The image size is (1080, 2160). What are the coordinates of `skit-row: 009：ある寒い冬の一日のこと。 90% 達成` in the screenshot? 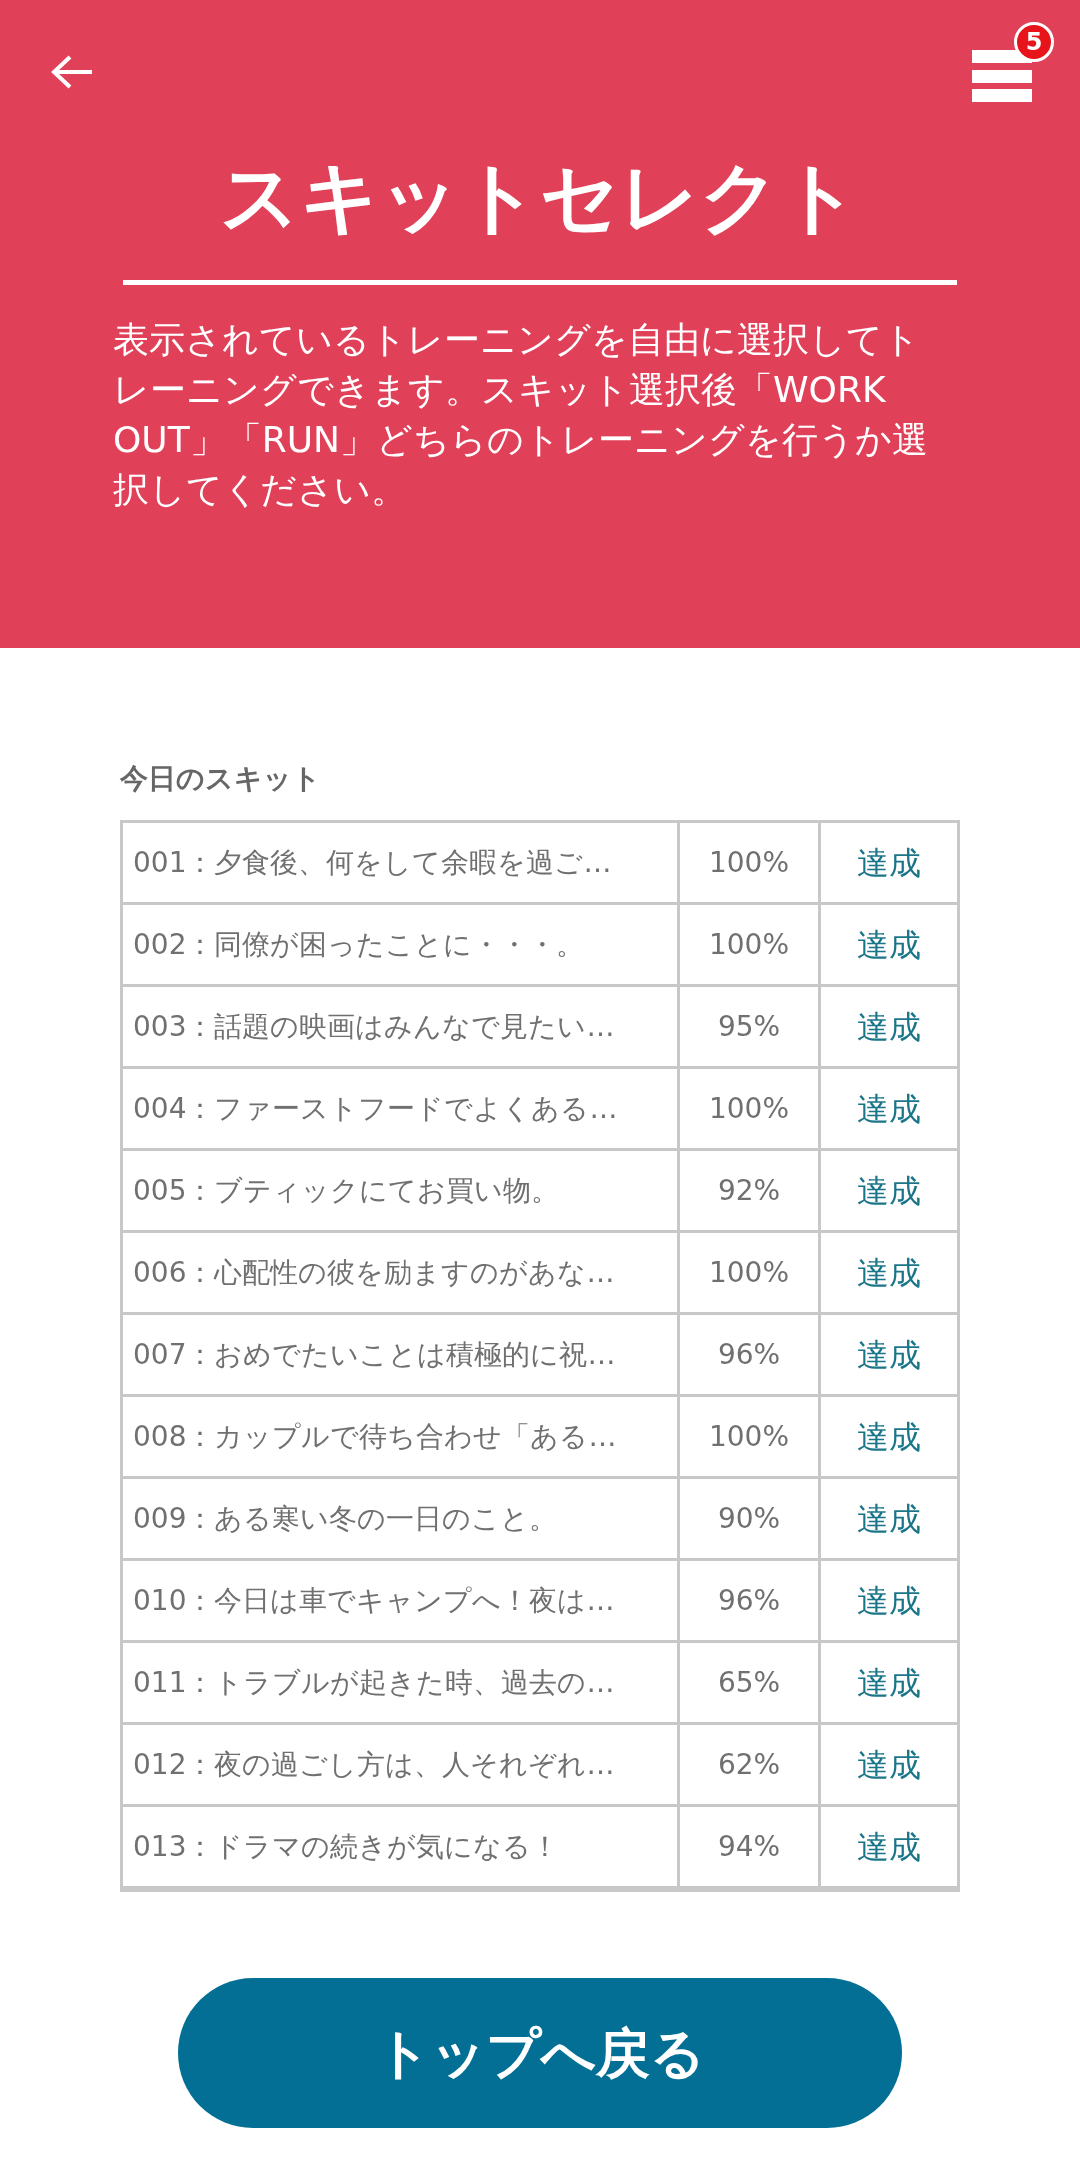 It's located at (540, 1520).